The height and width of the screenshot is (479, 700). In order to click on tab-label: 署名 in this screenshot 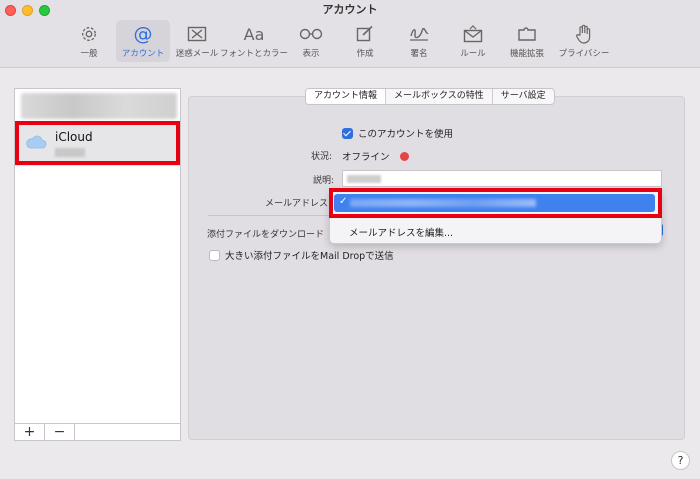, I will do `click(419, 54)`.